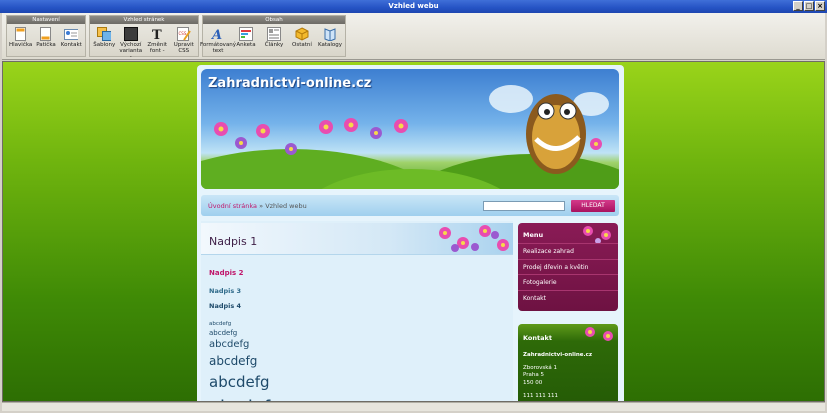  Describe the element at coordinates (558, 355) in the screenshot. I see `contact-company: Zahradnictvi-online.cz` at that location.